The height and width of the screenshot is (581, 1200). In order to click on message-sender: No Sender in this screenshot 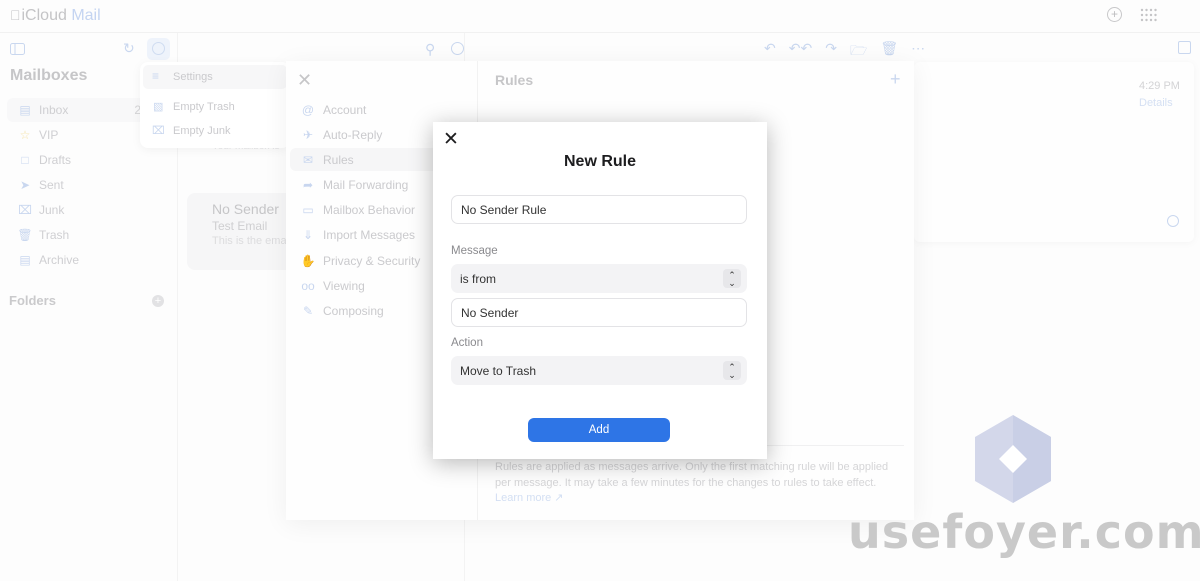, I will do `click(245, 209)`.